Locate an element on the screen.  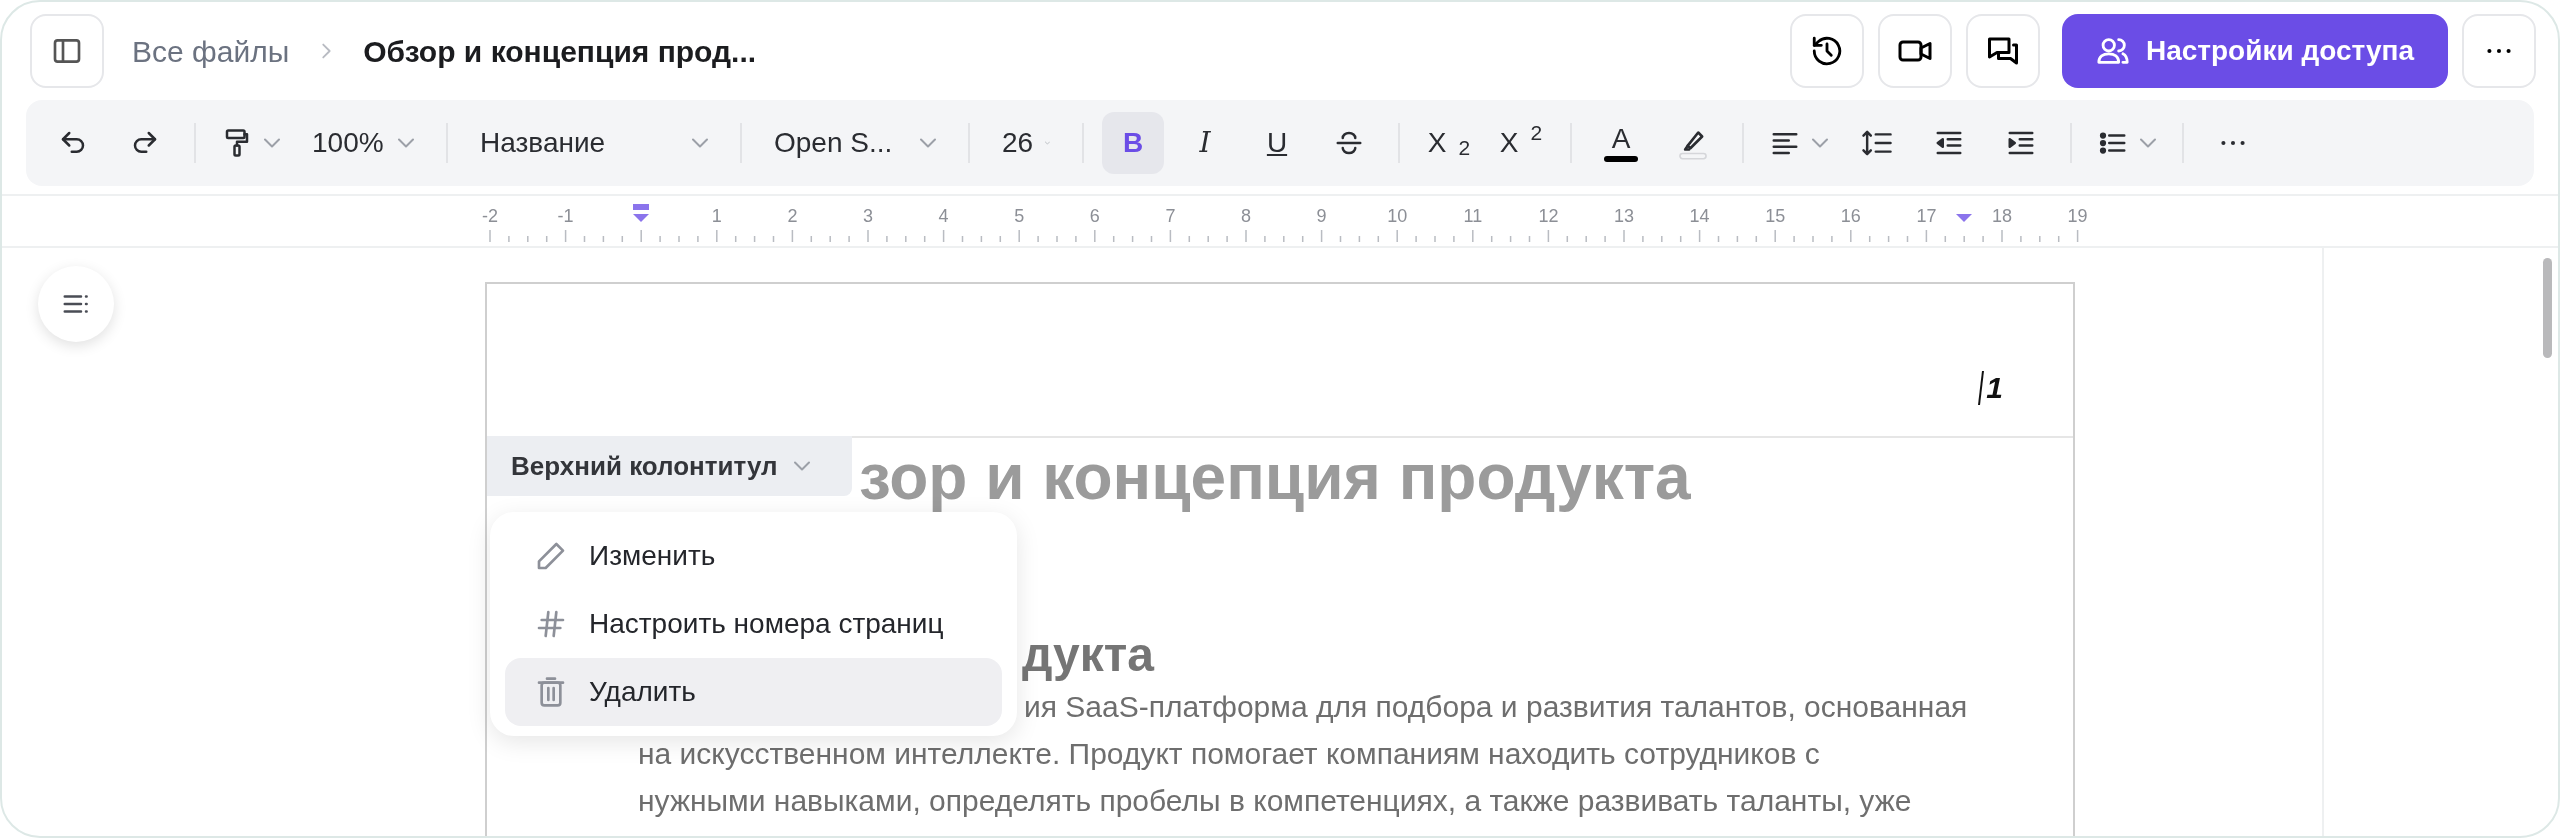
video-call-button is located at coordinates (1914, 51).